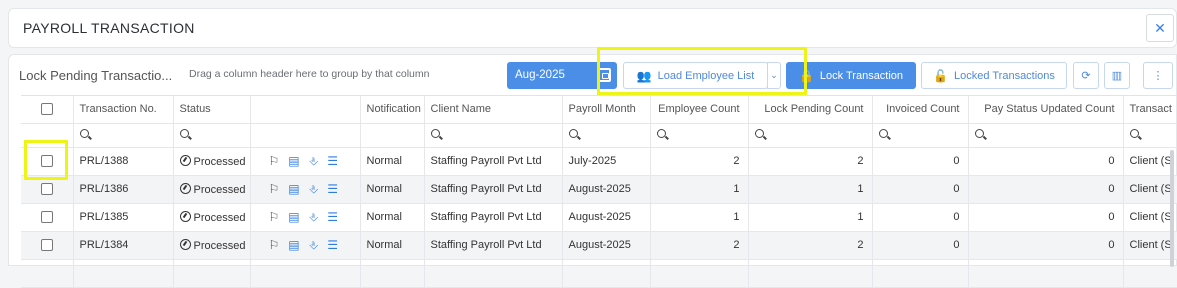 Image resolution: width=1177 pixels, height=288 pixels. What do you see at coordinates (219, 189) in the screenshot?
I see `status-text: Processed` at bounding box center [219, 189].